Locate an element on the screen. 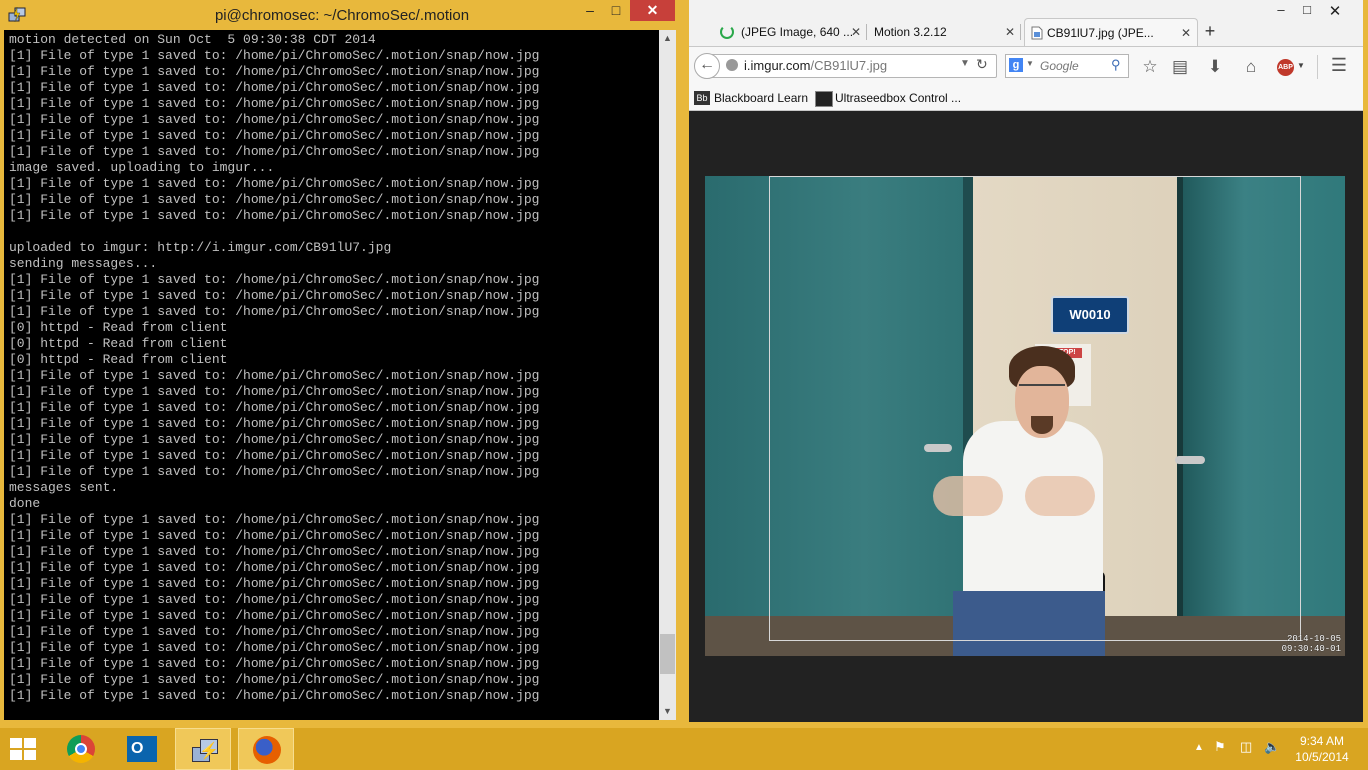 Image resolution: width=1368 pixels, height=770 pixels. url-host: i.imgur.com is located at coordinates (777, 65).